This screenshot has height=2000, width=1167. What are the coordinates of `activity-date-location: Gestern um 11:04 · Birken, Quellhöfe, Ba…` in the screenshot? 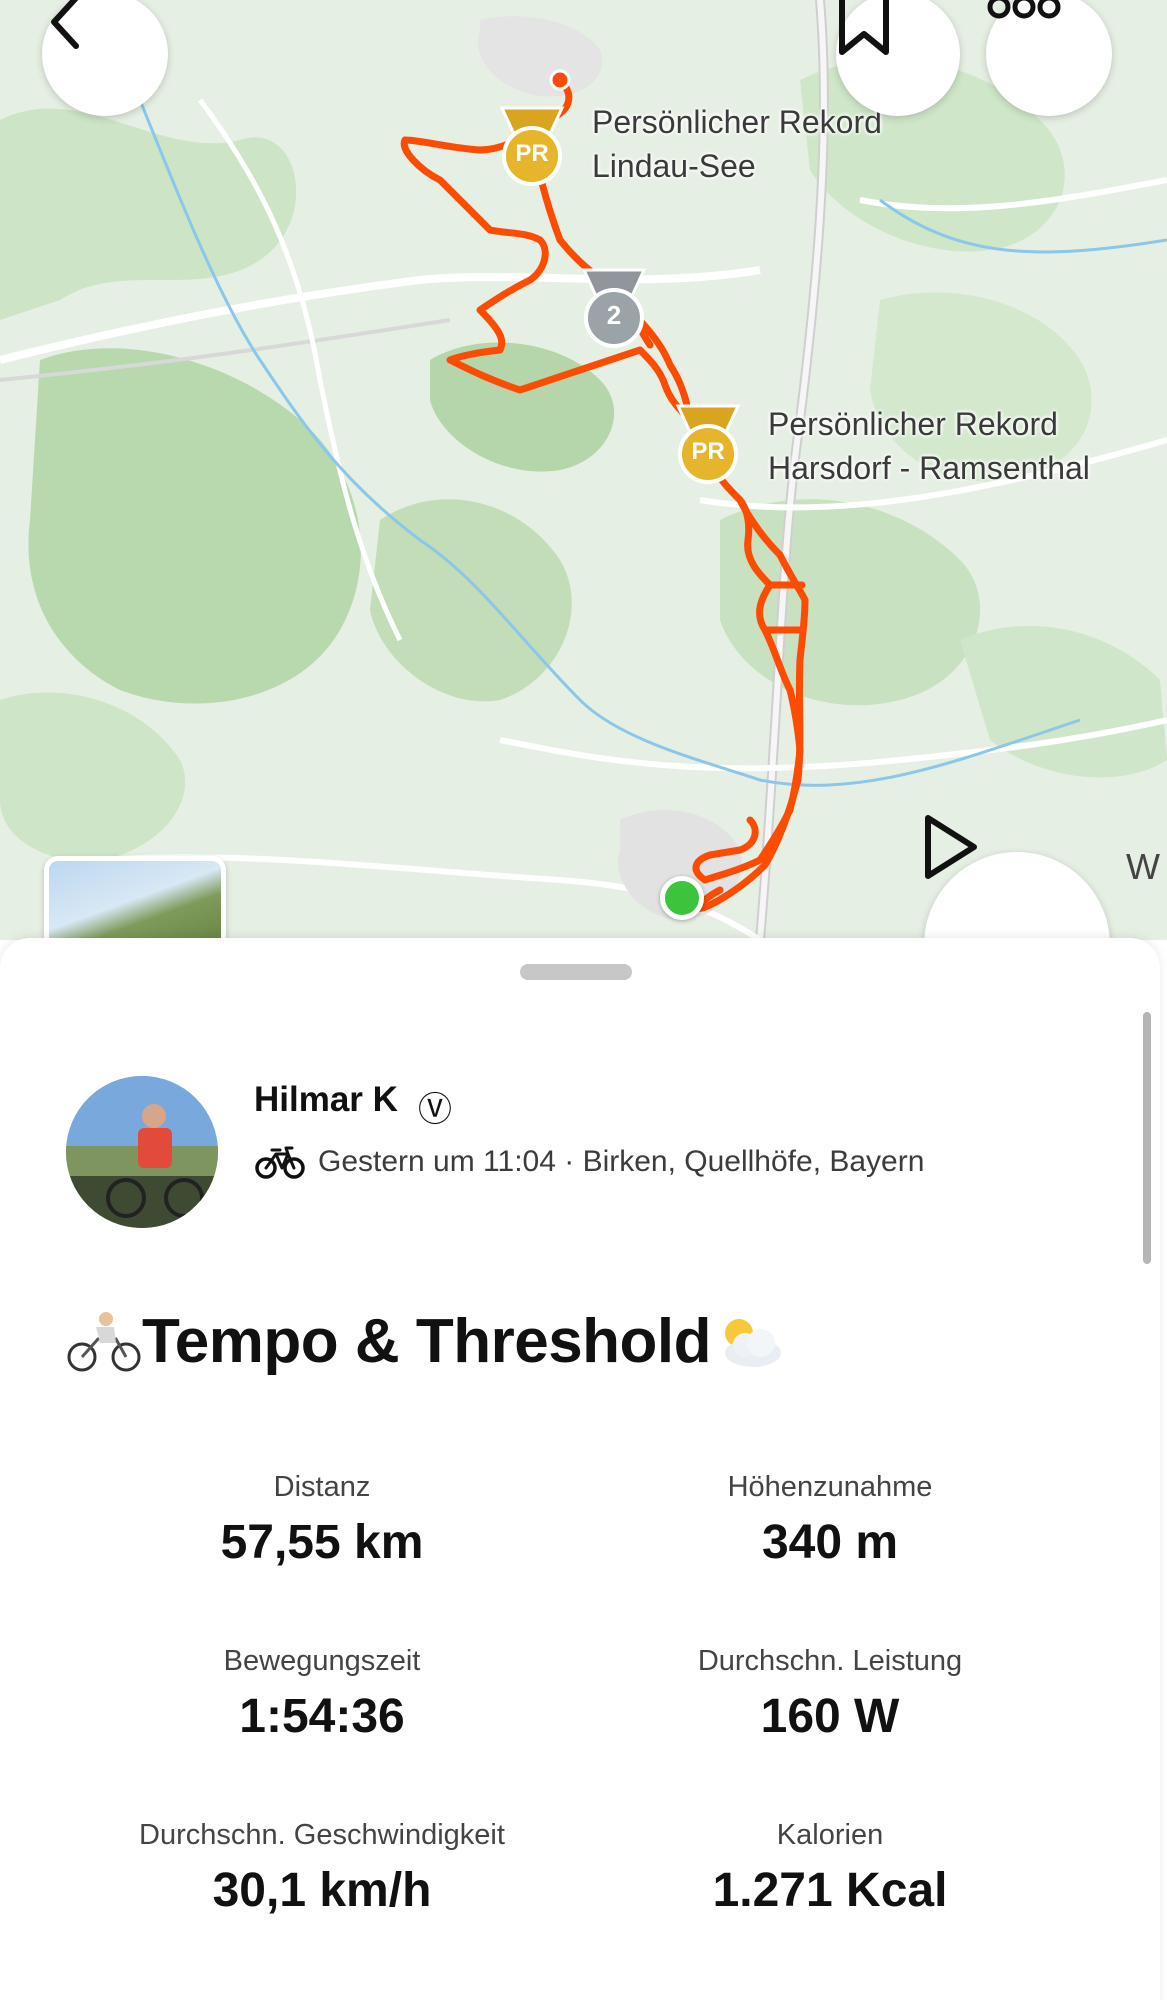 It's located at (621, 1161).